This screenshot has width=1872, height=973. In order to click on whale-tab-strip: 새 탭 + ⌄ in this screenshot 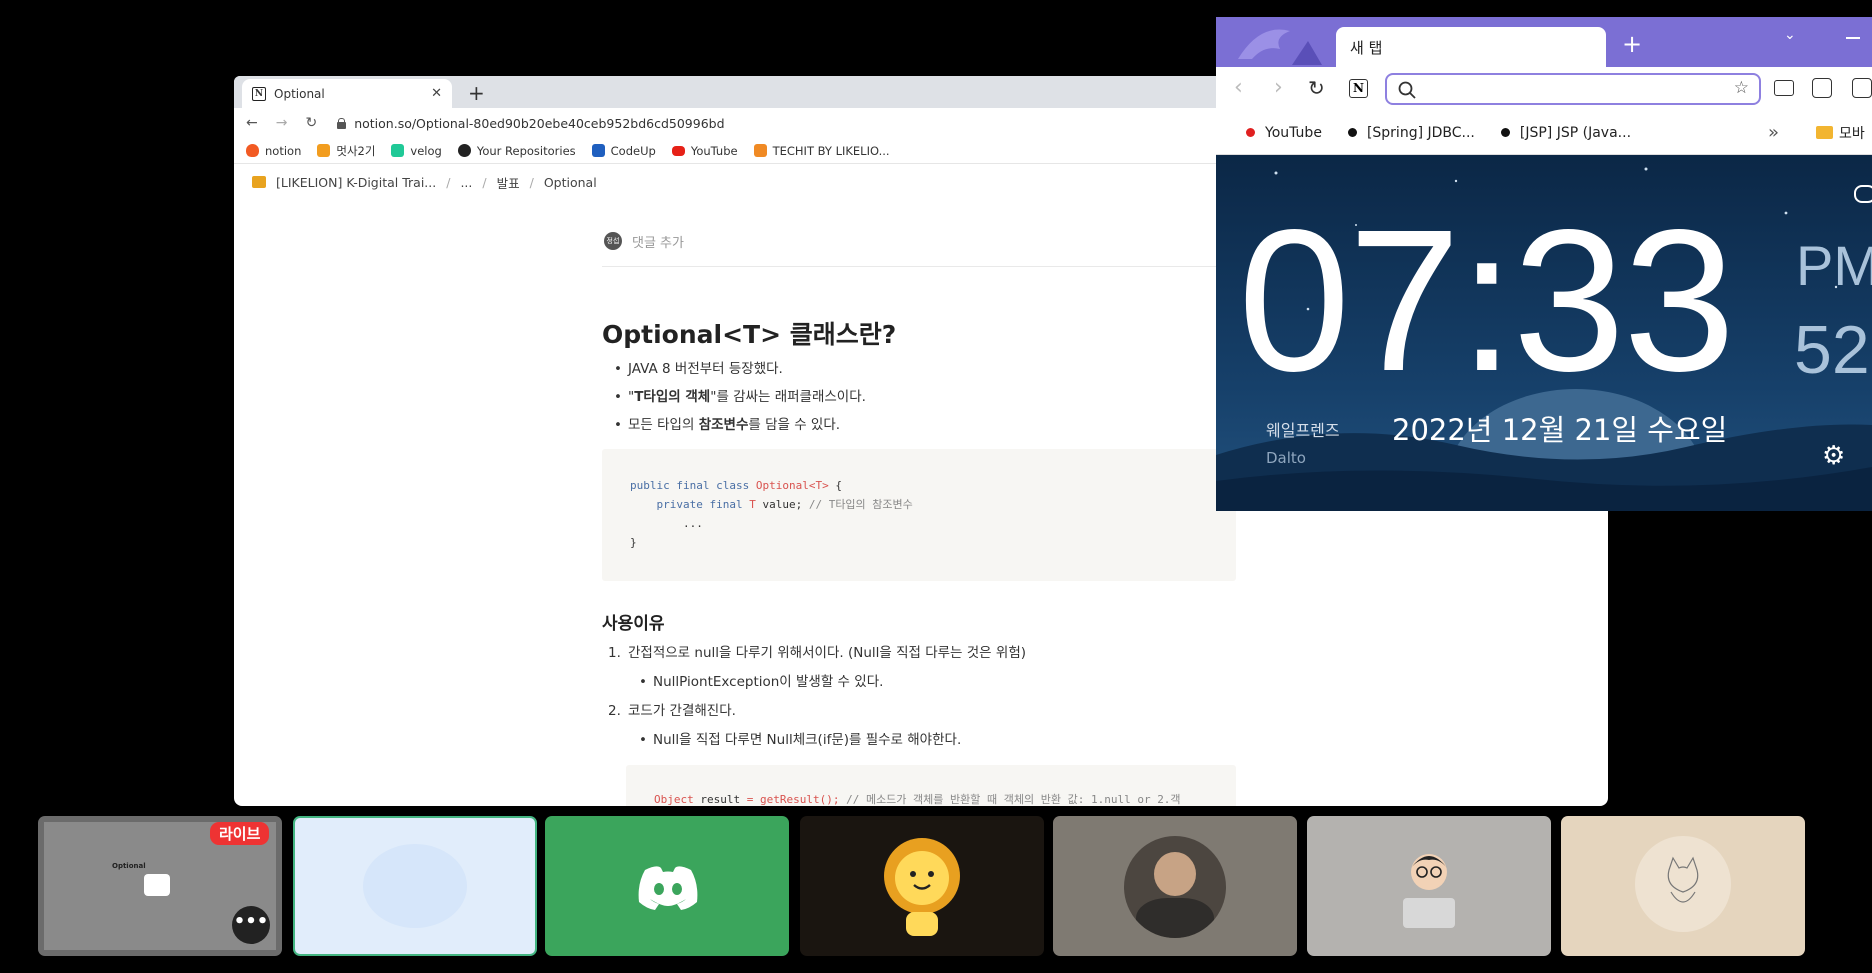, I will do `click(1544, 42)`.